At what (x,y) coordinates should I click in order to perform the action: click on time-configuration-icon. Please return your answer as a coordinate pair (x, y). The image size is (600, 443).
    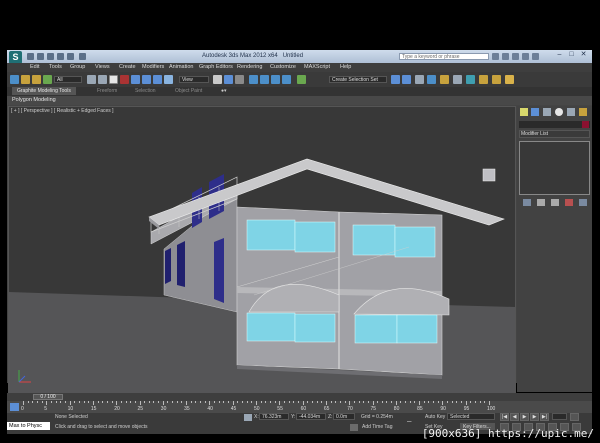
    Looking at the image, I should click on (574, 417).